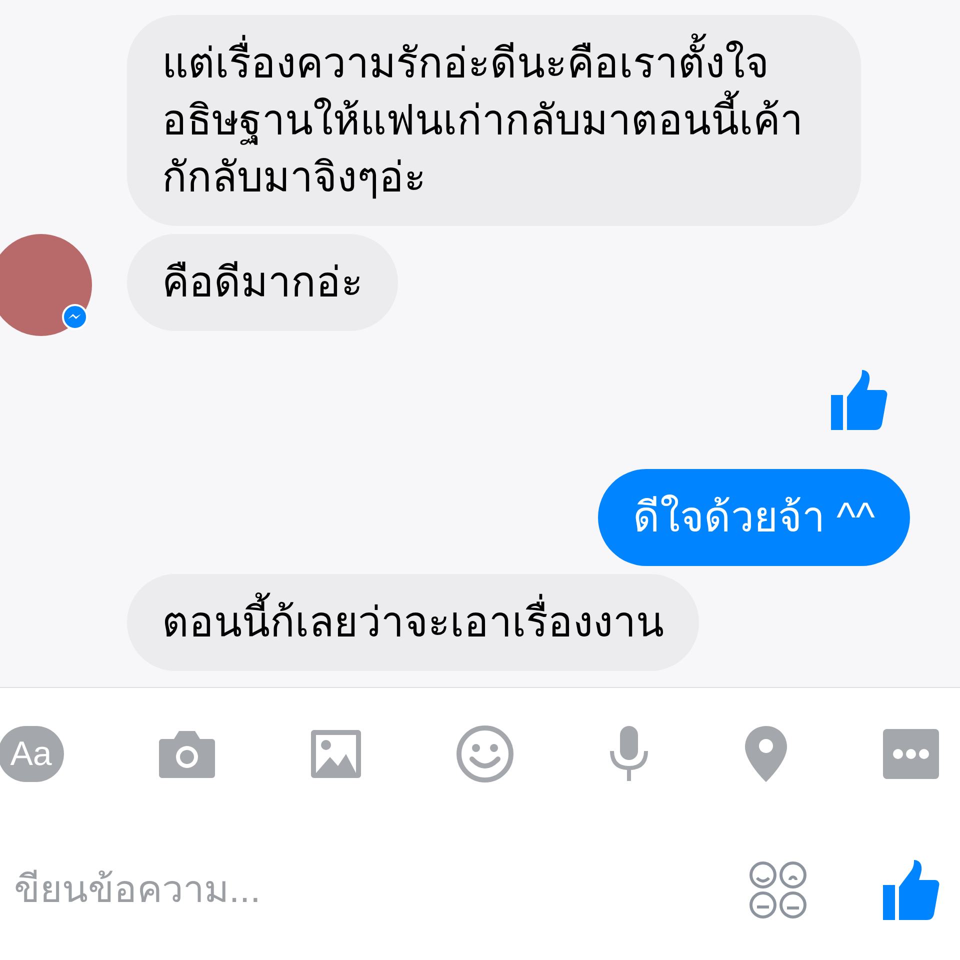 This screenshot has height=960, width=960. Describe the element at coordinates (766, 754) in the screenshot. I see `location-pin-icon` at that location.